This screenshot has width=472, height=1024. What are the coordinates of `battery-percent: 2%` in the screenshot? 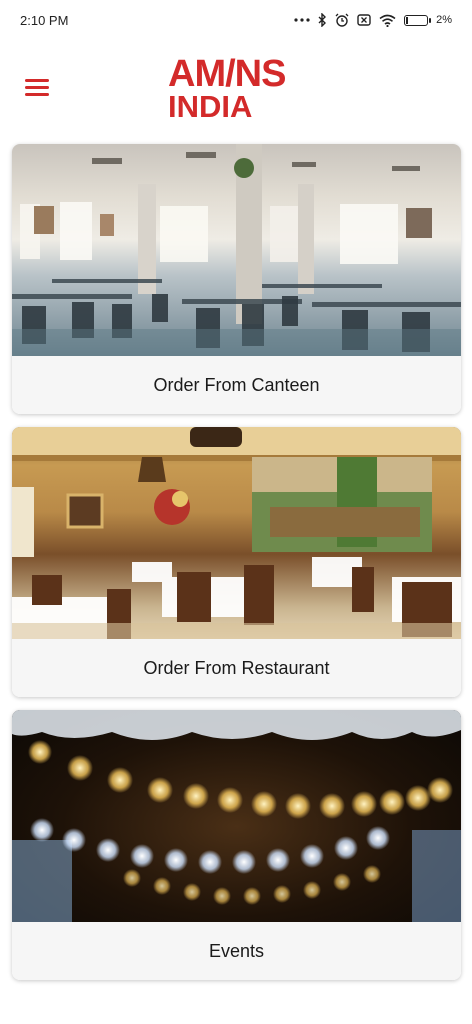 It's located at (444, 20).